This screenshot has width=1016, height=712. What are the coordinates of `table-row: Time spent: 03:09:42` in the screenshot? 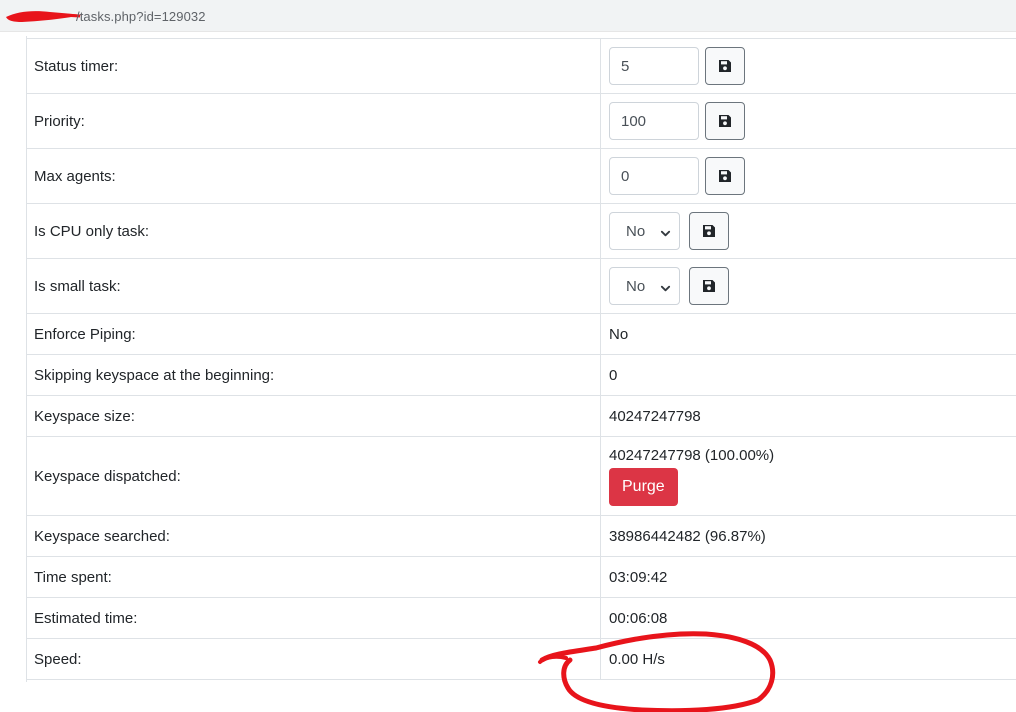 It's located at (521, 577).